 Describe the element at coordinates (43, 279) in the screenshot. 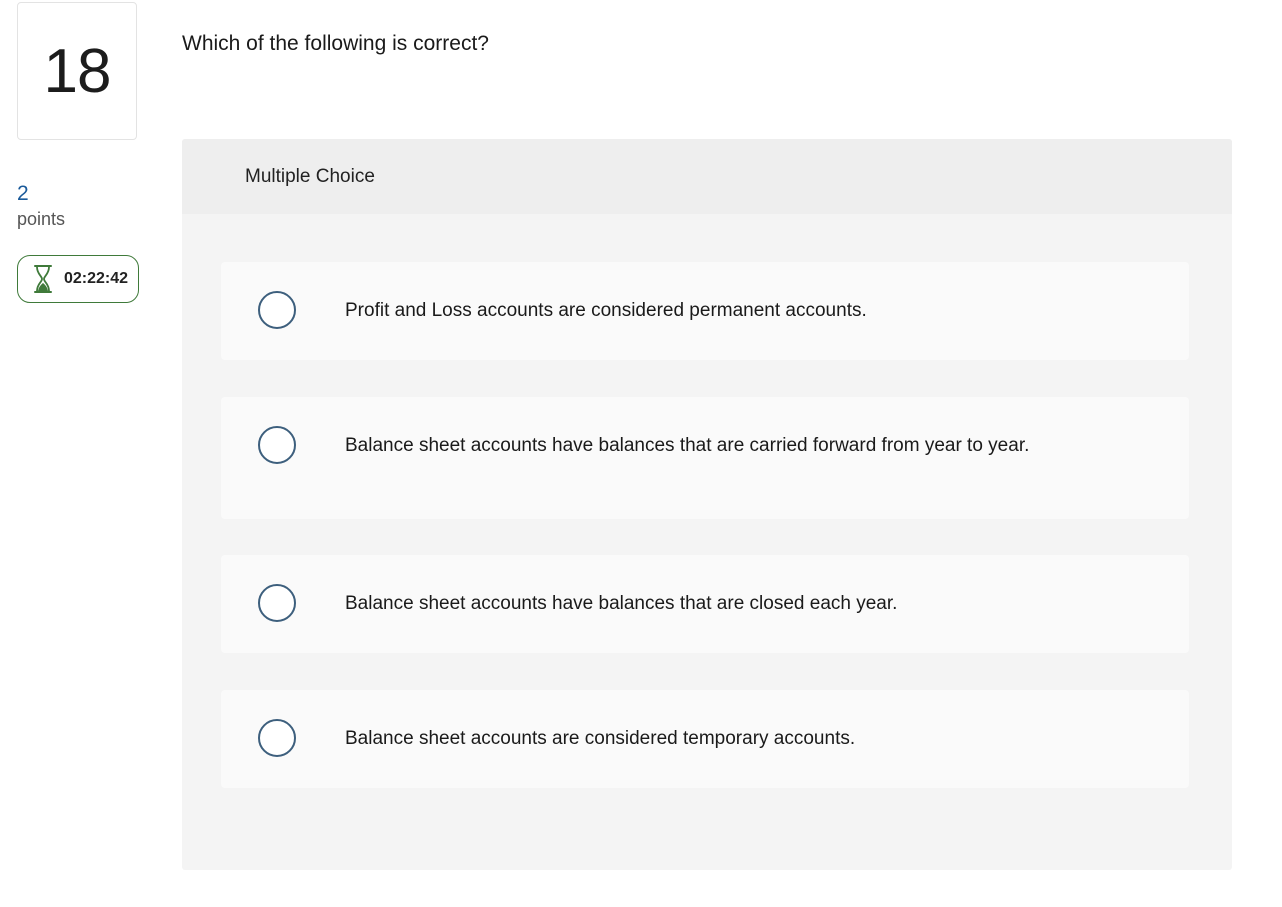

I see `hourglass-icon` at that location.